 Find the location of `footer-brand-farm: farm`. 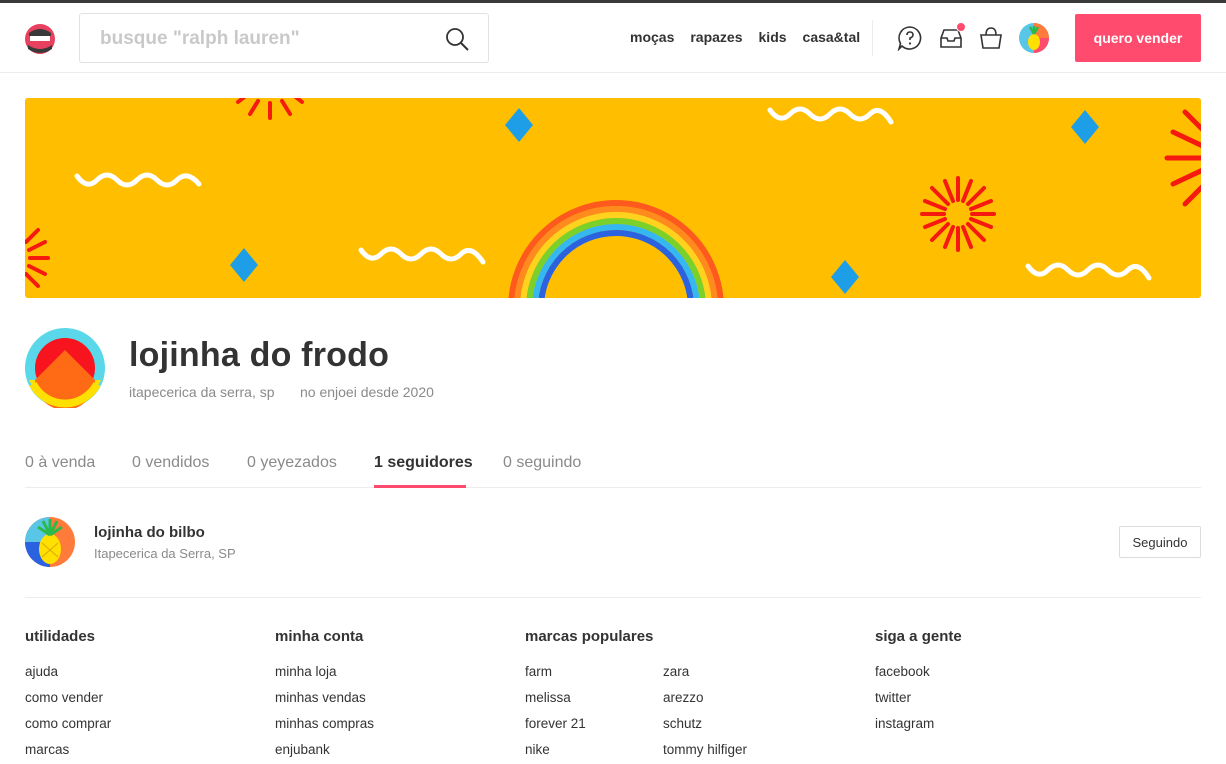

footer-brand-farm: farm is located at coordinates (589, 676).